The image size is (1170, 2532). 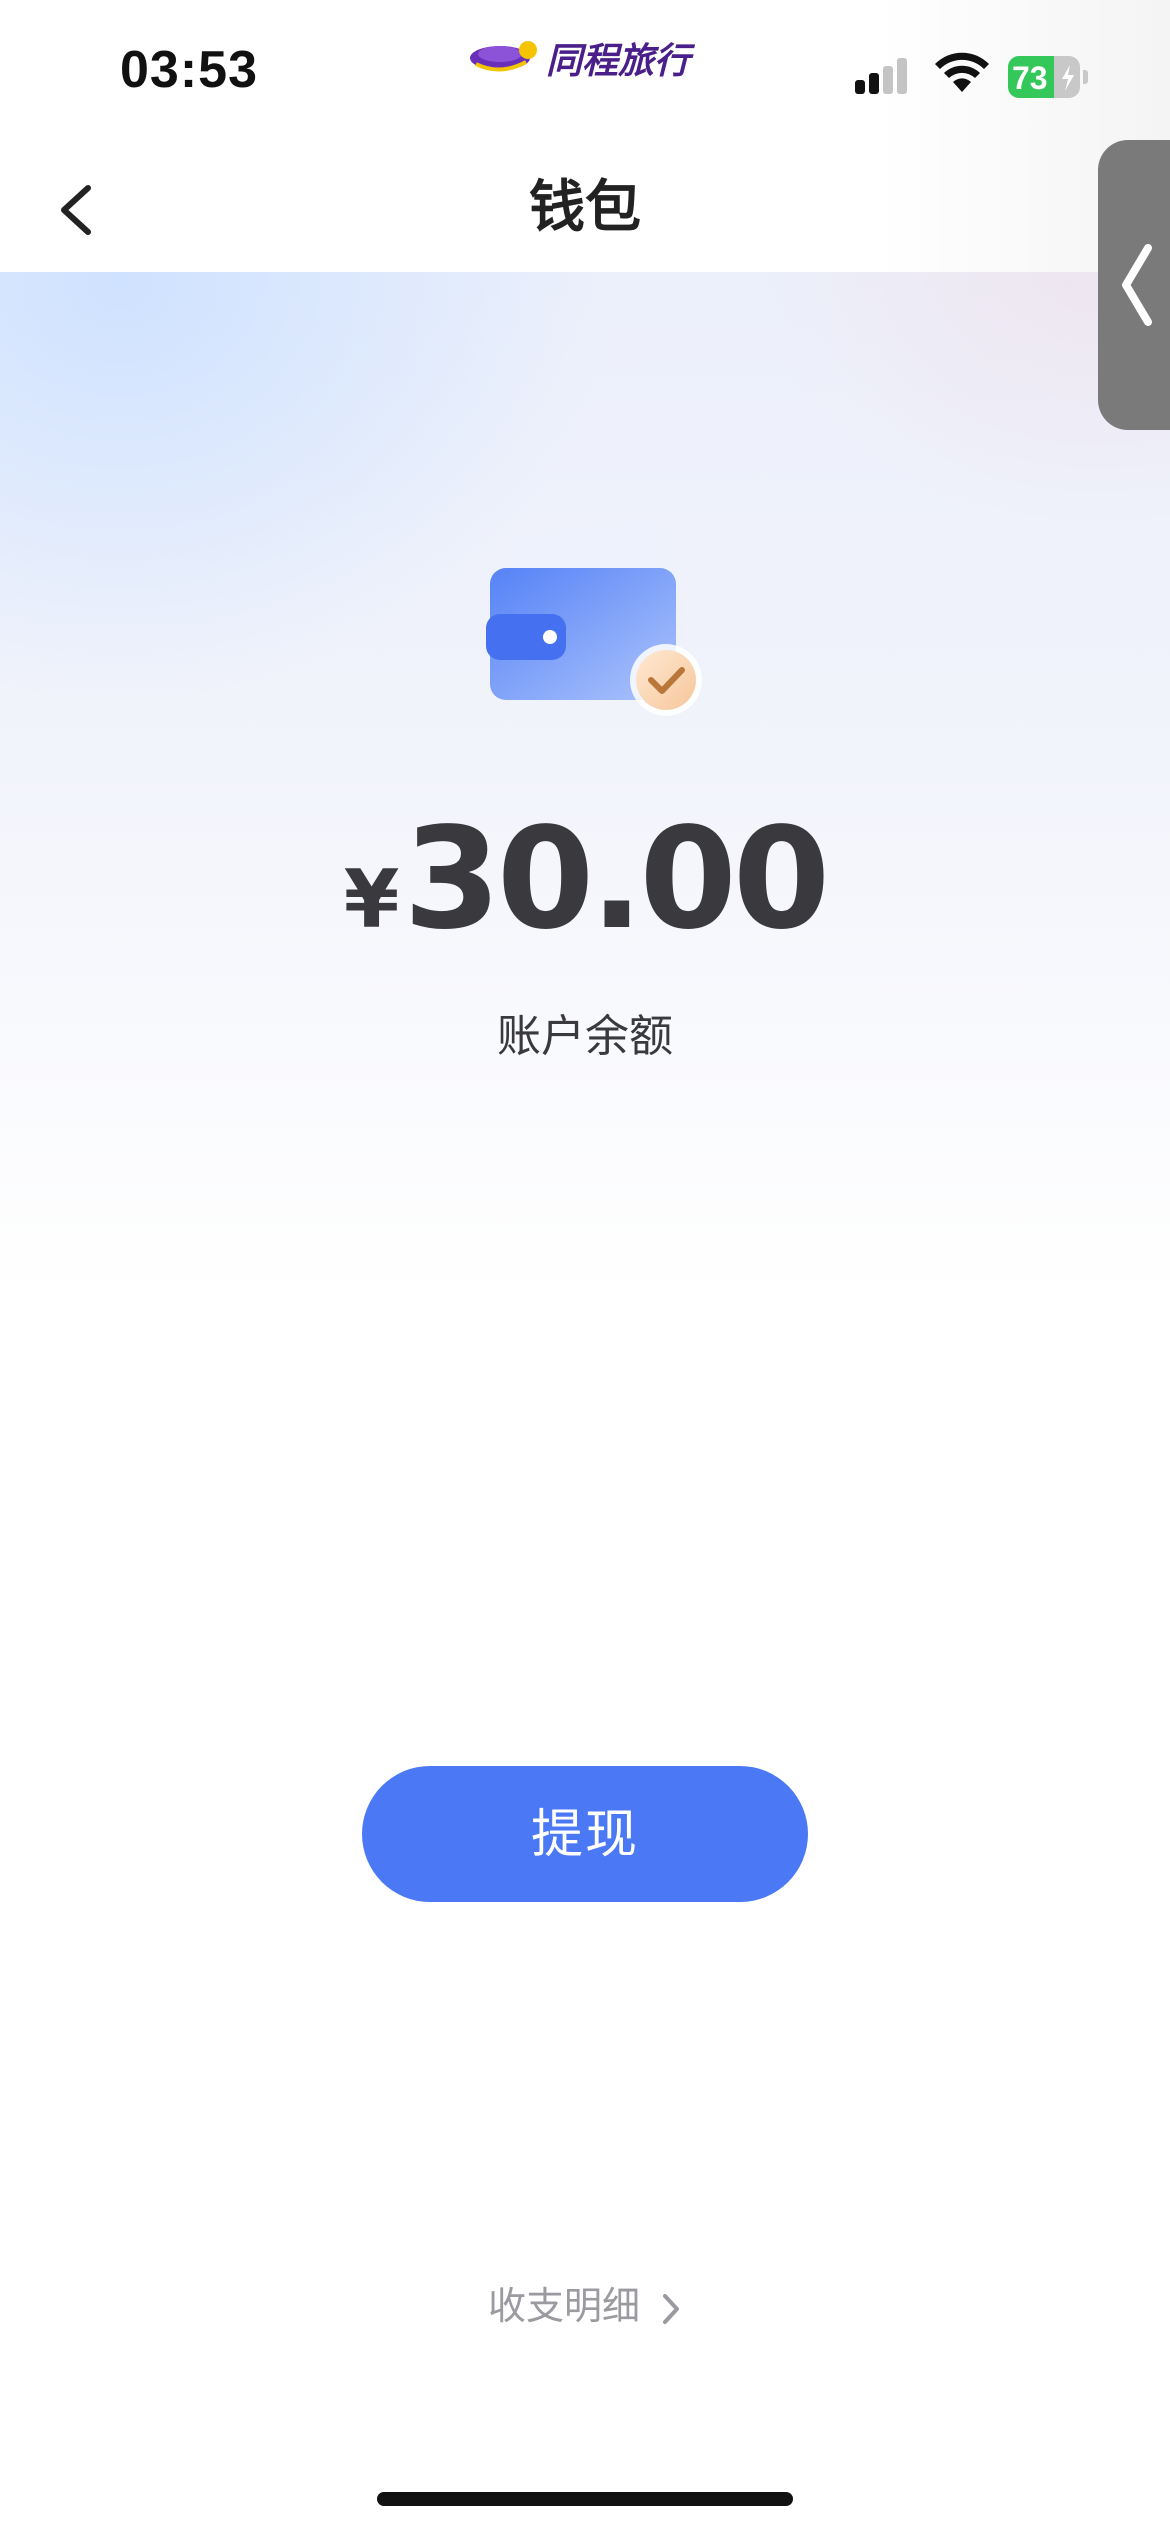 I want to click on chevron-right-icon, so click(x=671, y=2308).